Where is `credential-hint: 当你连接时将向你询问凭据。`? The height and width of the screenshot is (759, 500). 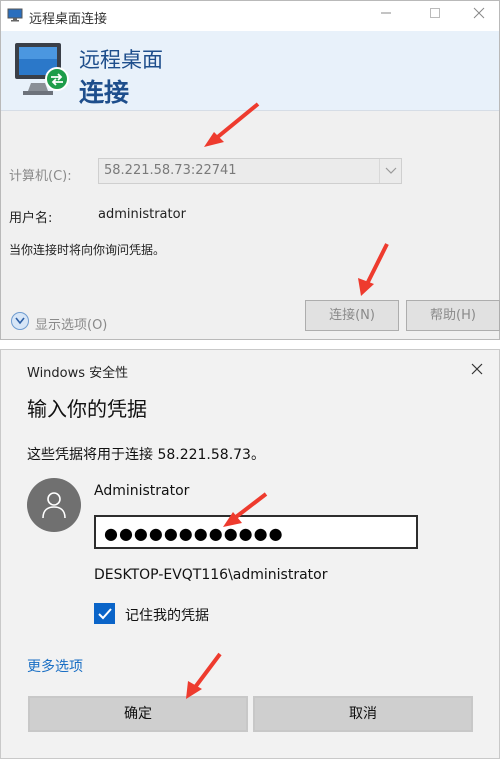
credential-hint: 当你连接时将向你询问凭据。 is located at coordinates (87, 250).